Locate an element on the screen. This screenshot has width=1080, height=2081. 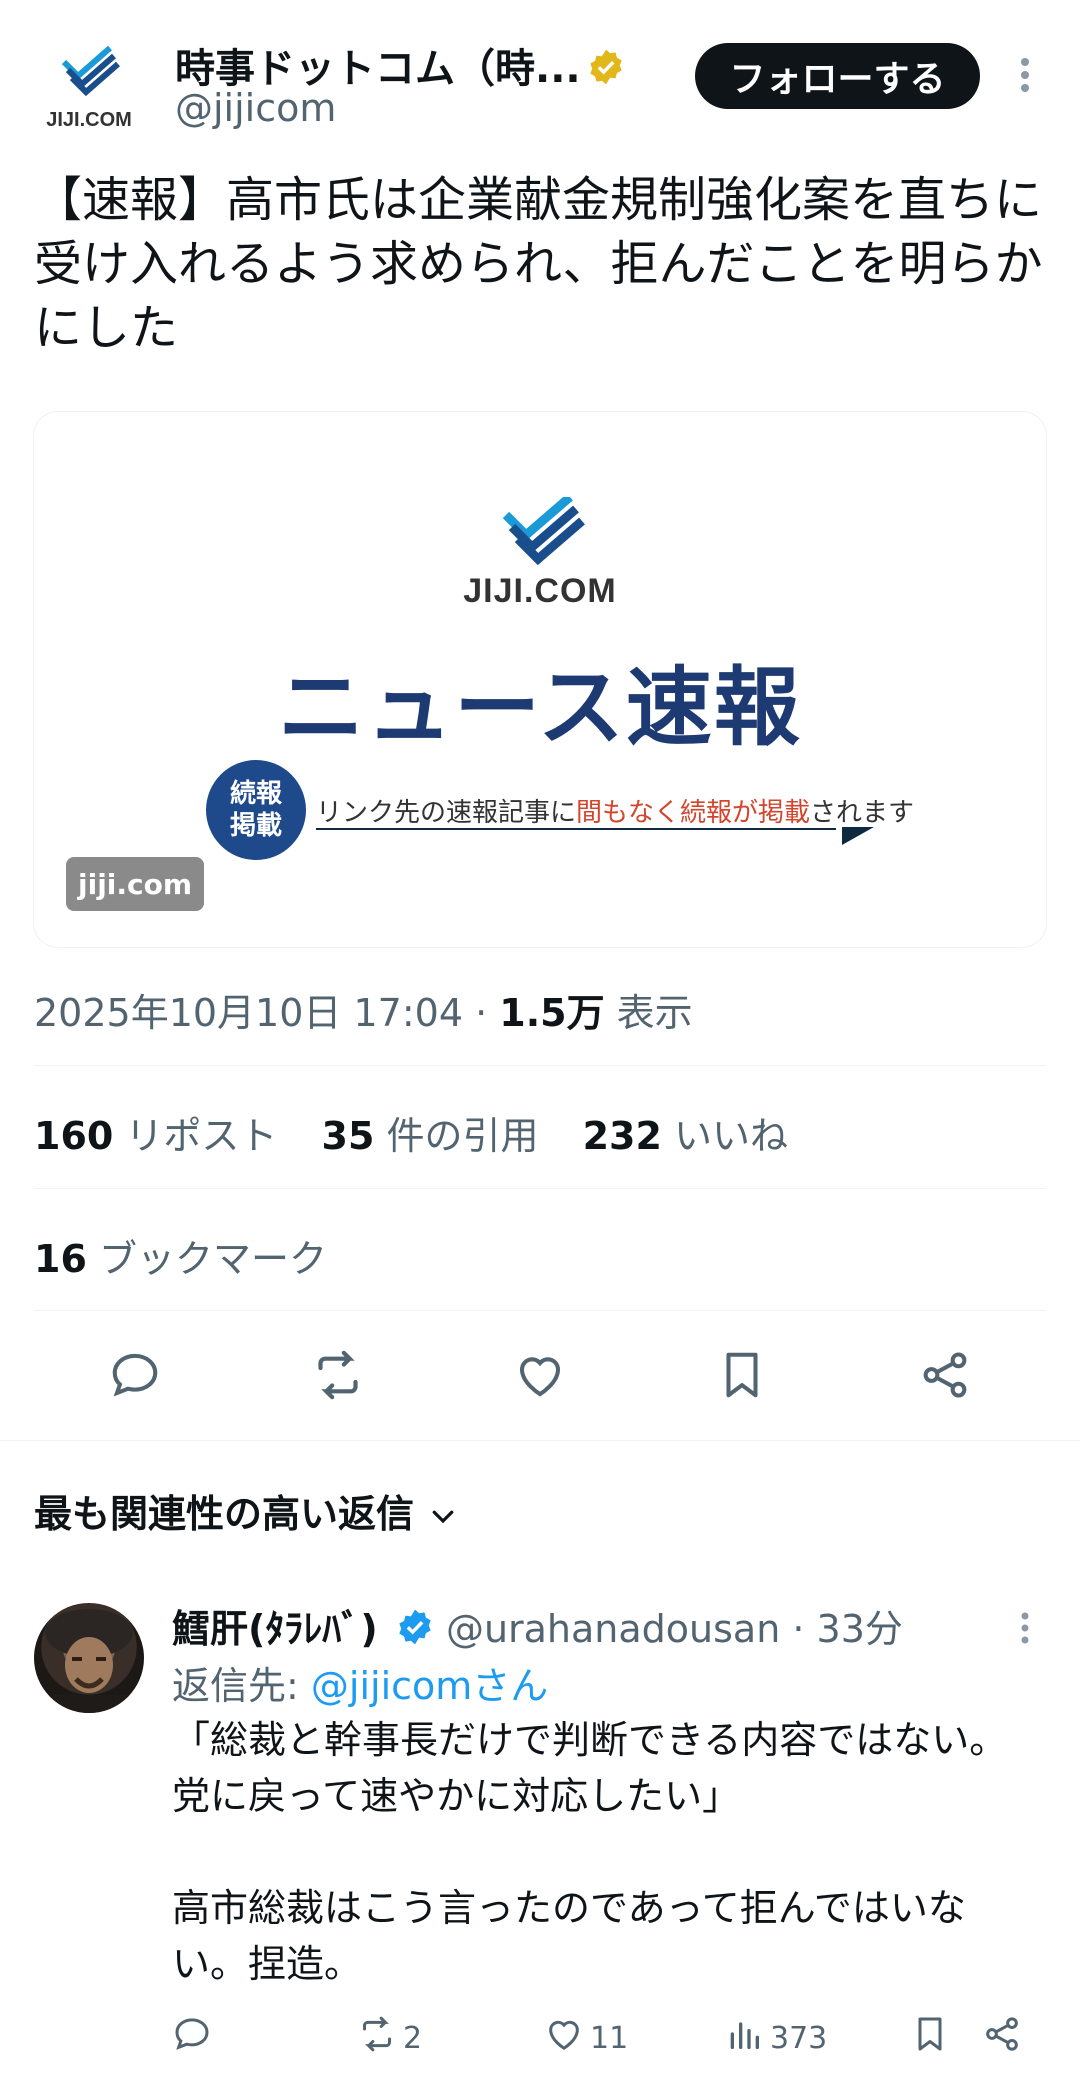
reply-like-button: 11 is located at coordinates (586, 2038).